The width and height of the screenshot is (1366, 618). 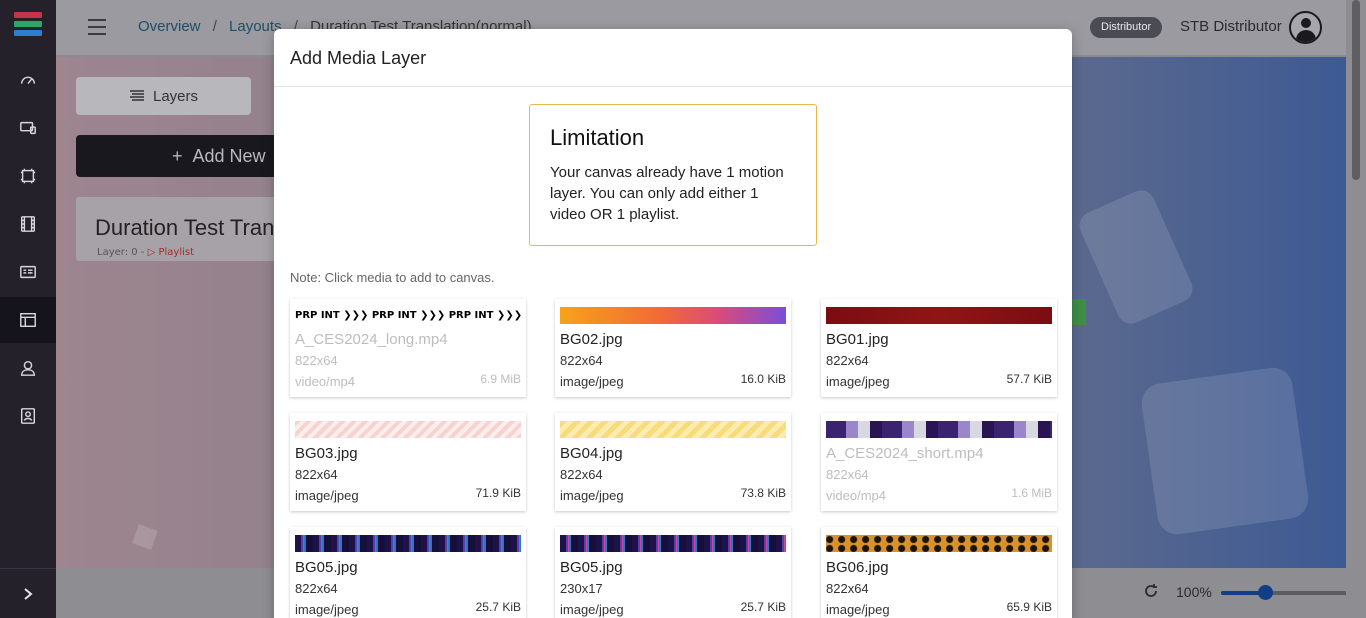 What do you see at coordinates (673, 572) in the screenshot?
I see `media-item: BG05.jpg 230x17 image/jpeg 25.7 KiB` at bounding box center [673, 572].